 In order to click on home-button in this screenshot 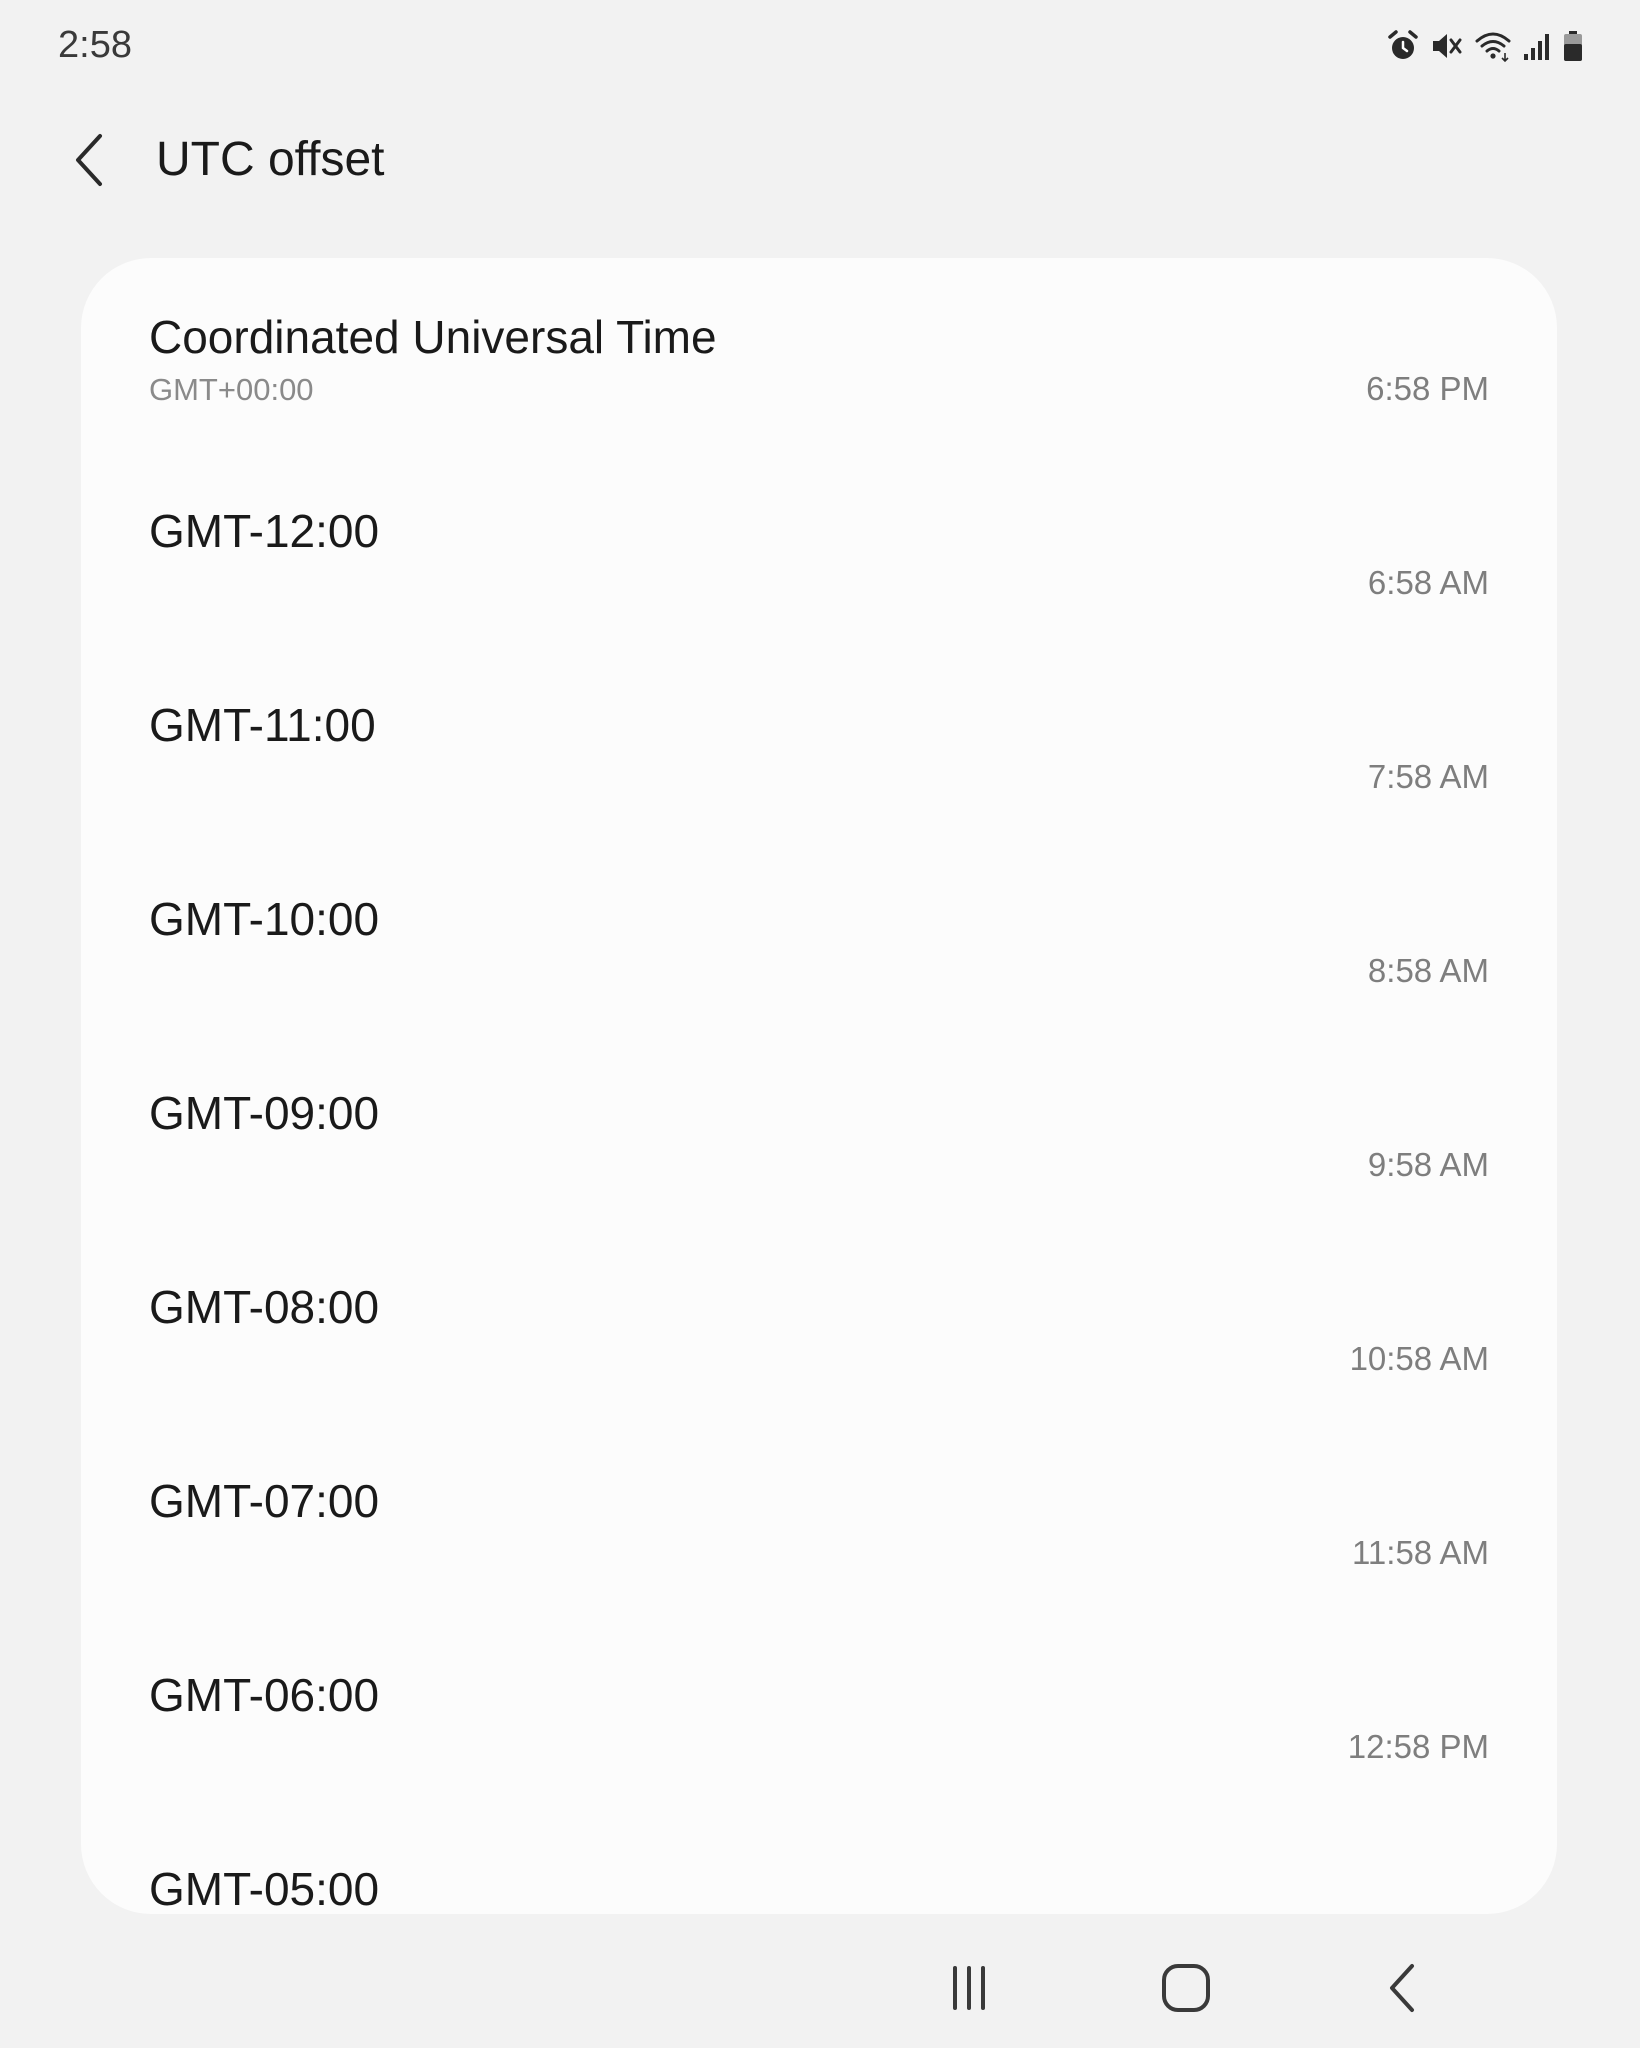, I will do `click(1186, 1988)`.